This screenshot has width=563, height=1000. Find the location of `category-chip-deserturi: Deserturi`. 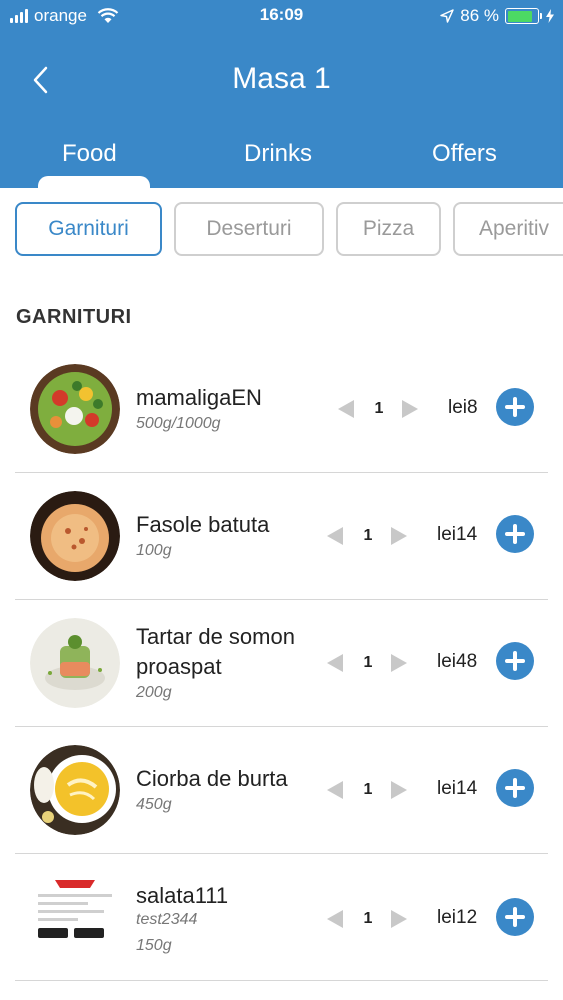

category-chip-deserturi: Deserturi is located at coordinates (249, 229).